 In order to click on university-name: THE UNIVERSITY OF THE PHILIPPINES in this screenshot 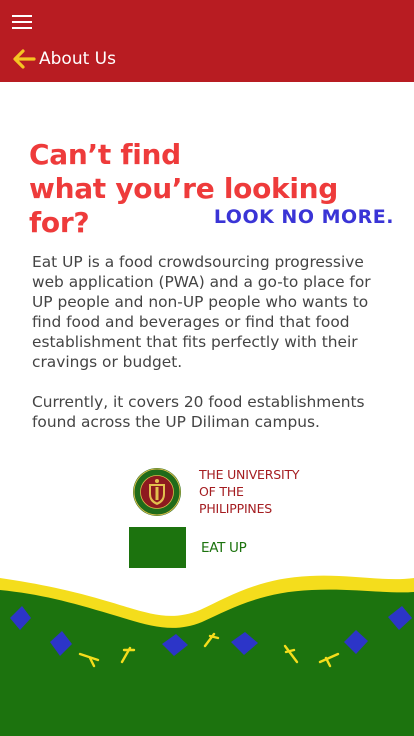, I will do `click(249, 491)`.